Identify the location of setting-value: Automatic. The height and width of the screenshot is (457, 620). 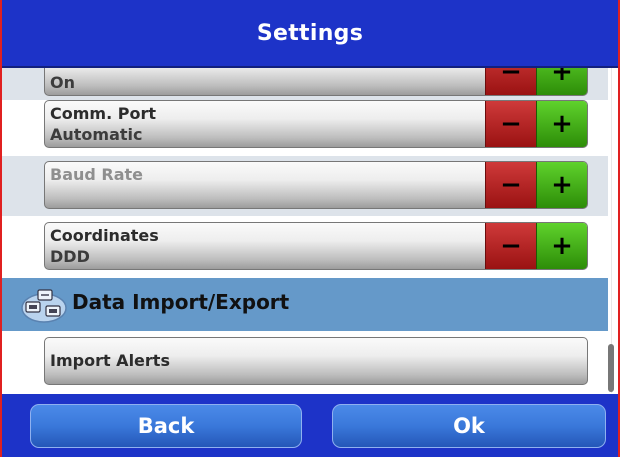
(96, 134).